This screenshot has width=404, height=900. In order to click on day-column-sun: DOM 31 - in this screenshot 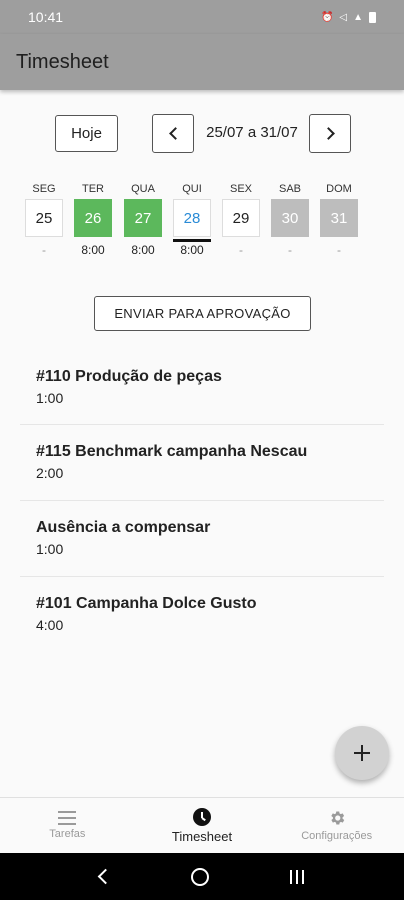, I will do `click(339, 220)`.